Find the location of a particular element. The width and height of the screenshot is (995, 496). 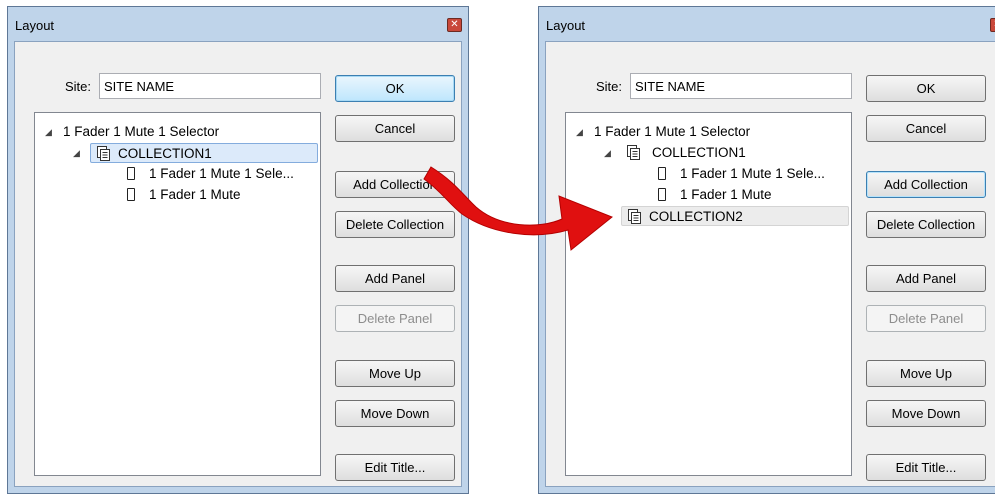

tree-item-collection2: COLLECTION2 is located at coordinates (735, 216).